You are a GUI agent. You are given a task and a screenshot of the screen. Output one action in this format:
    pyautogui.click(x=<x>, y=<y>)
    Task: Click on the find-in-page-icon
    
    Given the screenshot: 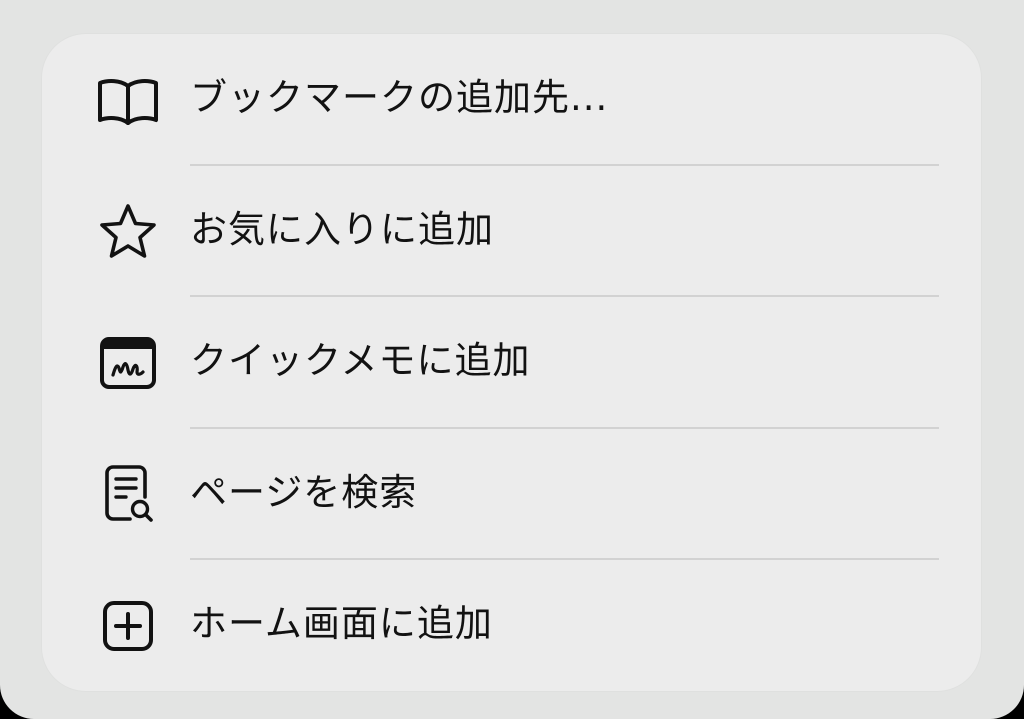 What is the action you would take?
    pyautogui.click(x=128, y=493)
    